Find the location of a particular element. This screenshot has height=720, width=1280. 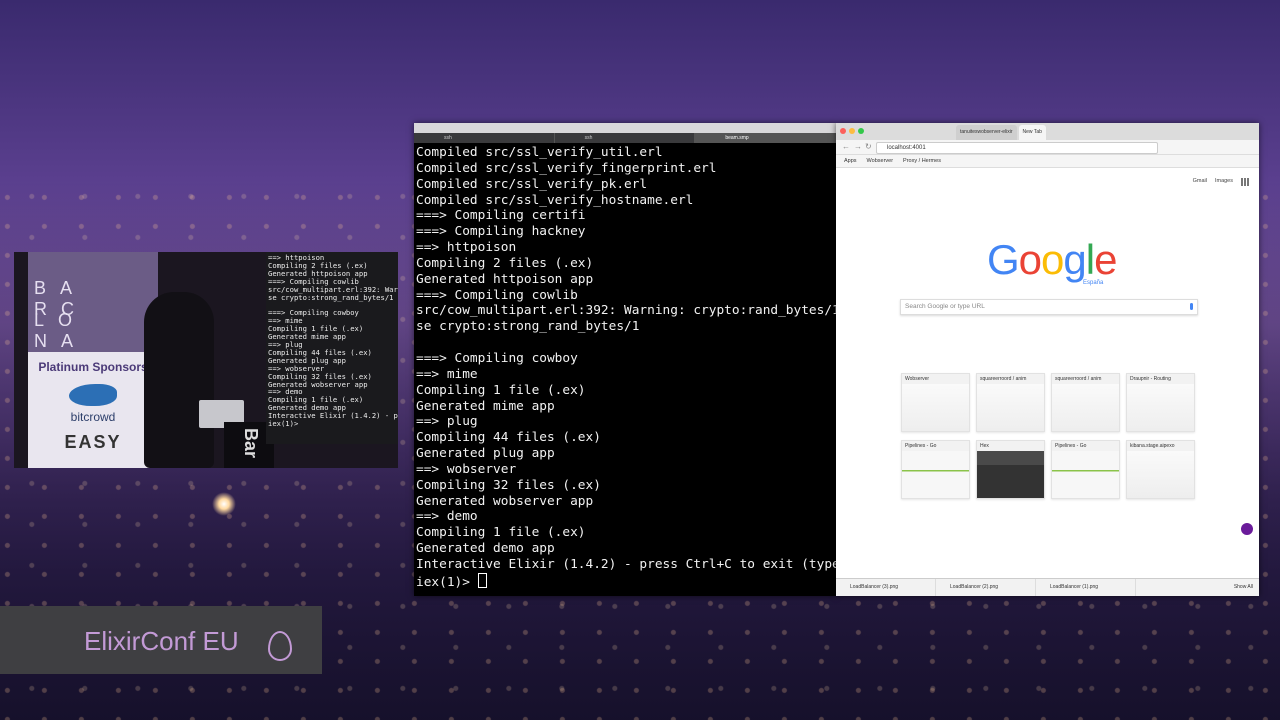

terminal-line: Compiled src/ssl_verify_util.erl is located at coordinates (539, 152).